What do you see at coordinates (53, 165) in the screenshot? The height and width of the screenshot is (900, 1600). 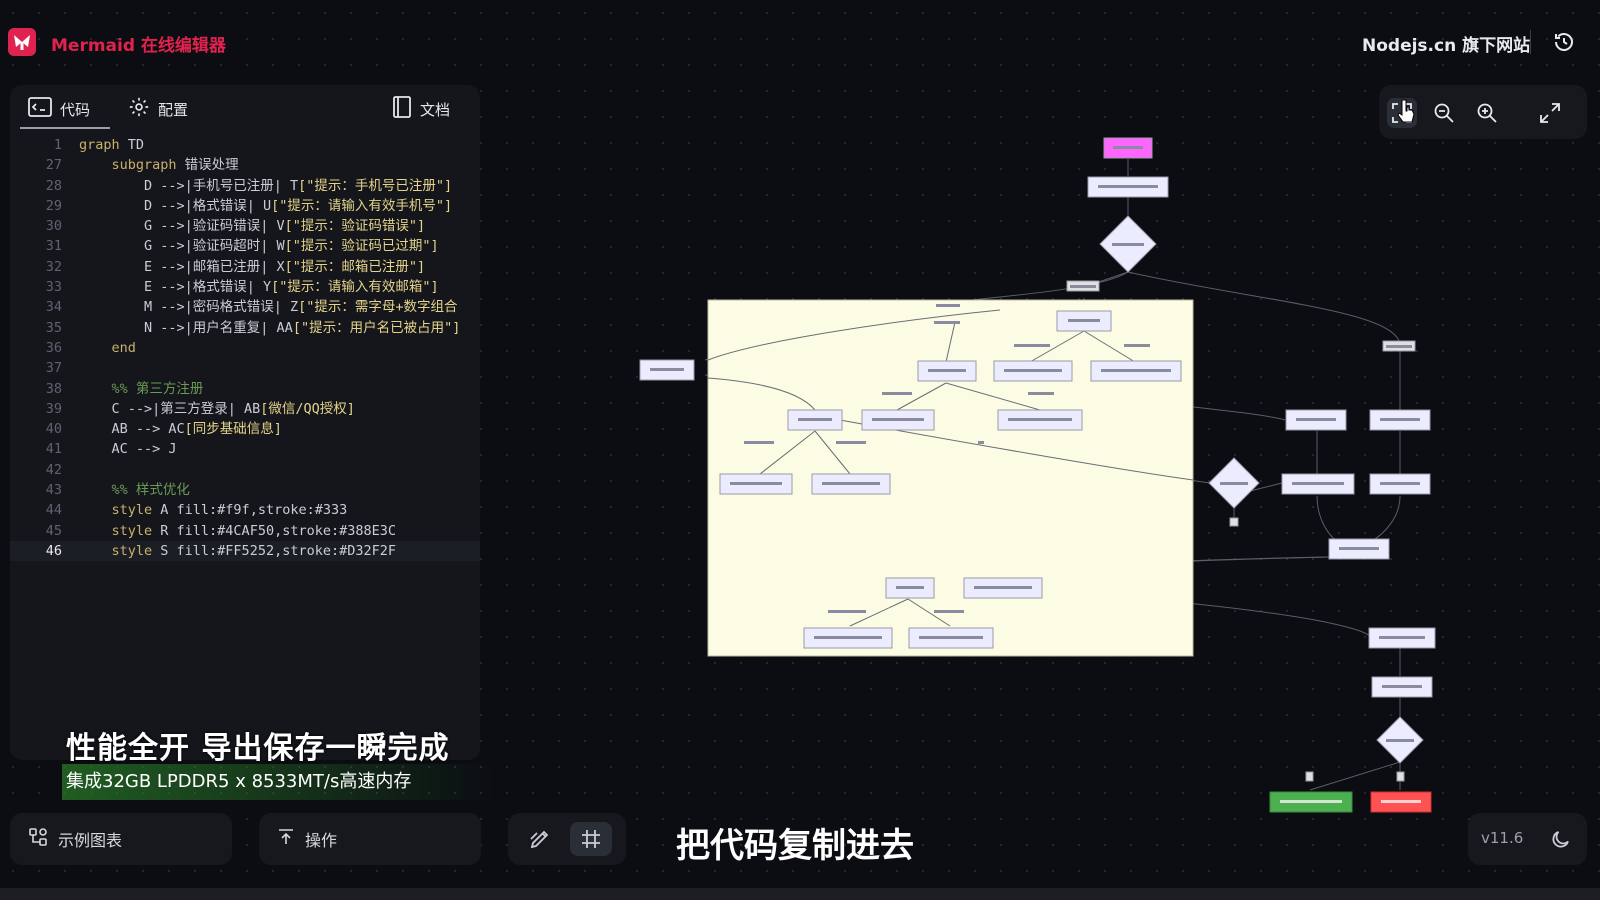 I see `line-number: 27` at bounding box center [53, 165].